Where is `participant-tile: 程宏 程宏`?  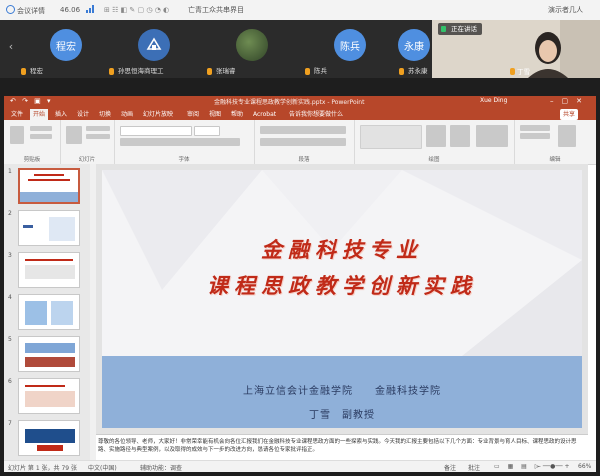 participant-tile: 程宏 程宏 is located at coordinates (65, 49).